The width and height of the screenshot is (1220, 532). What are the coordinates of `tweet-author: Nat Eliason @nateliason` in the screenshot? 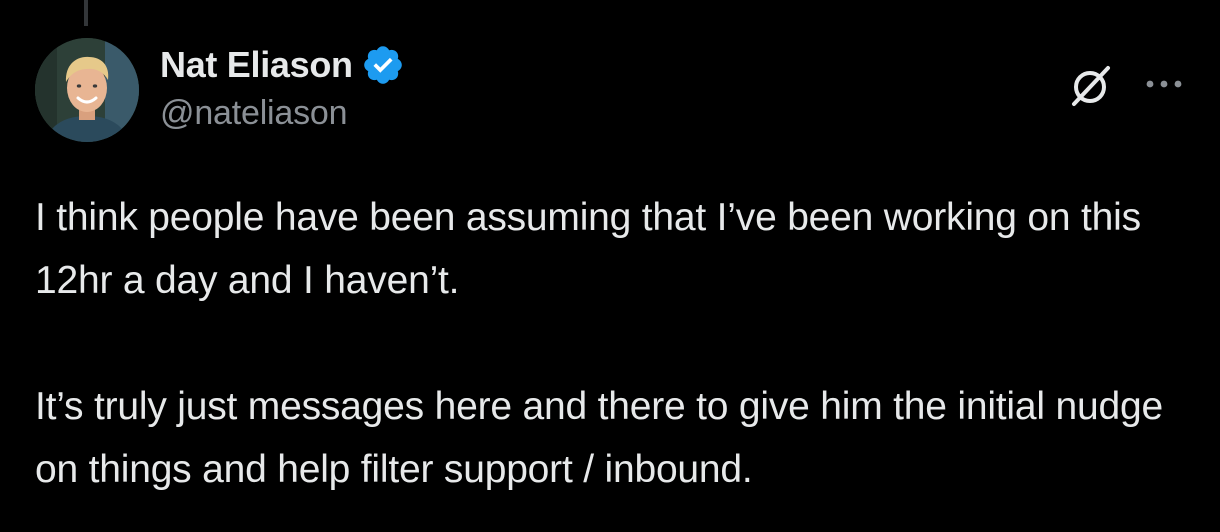 It's located at (282, 87).